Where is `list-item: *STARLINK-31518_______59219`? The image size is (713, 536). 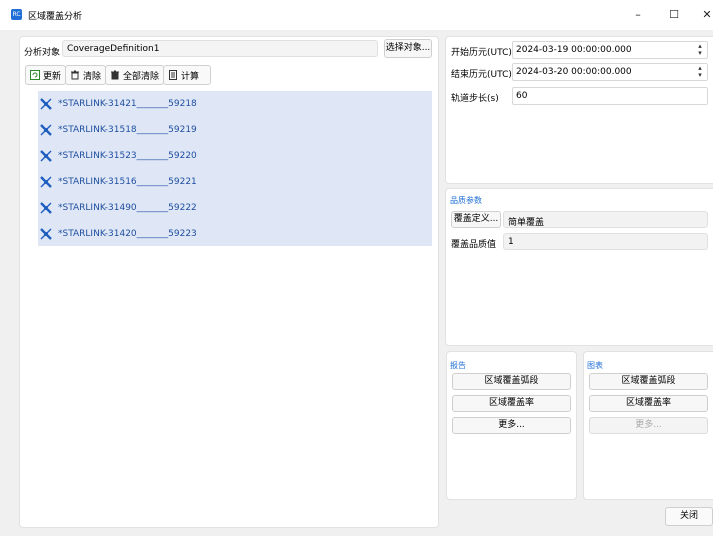
list-item: *STARLINK-31518_______59219 is located at coordinates (118, 130).